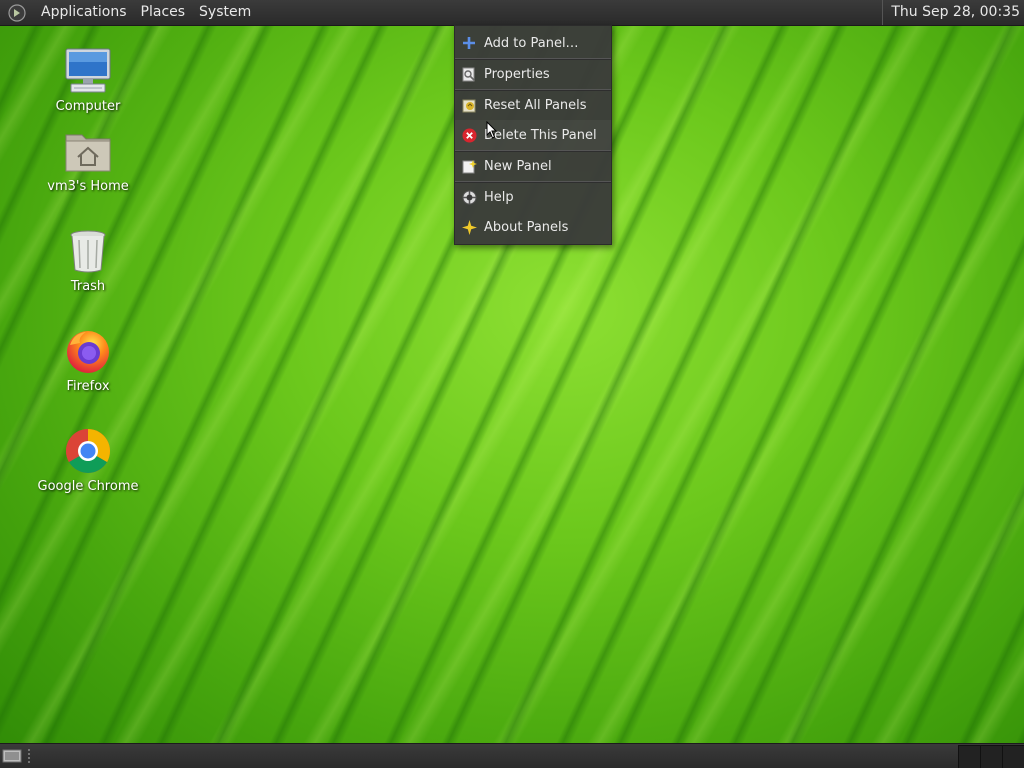 The image size is (1024, 768). Describe the element at coordinates (88, 351) in the screenshot. I see `firefox-icon` at that location.